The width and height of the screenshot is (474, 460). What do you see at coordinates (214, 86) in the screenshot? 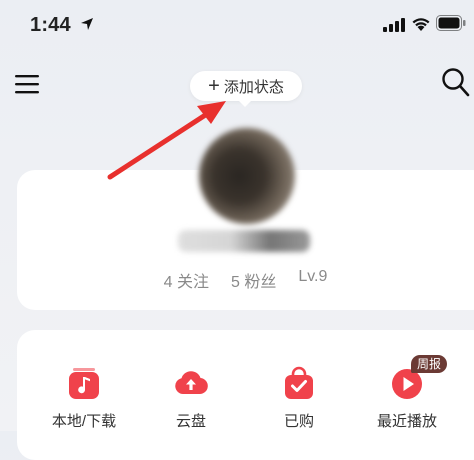
I see `plus-icon: +` at bounding box center [214, 86].